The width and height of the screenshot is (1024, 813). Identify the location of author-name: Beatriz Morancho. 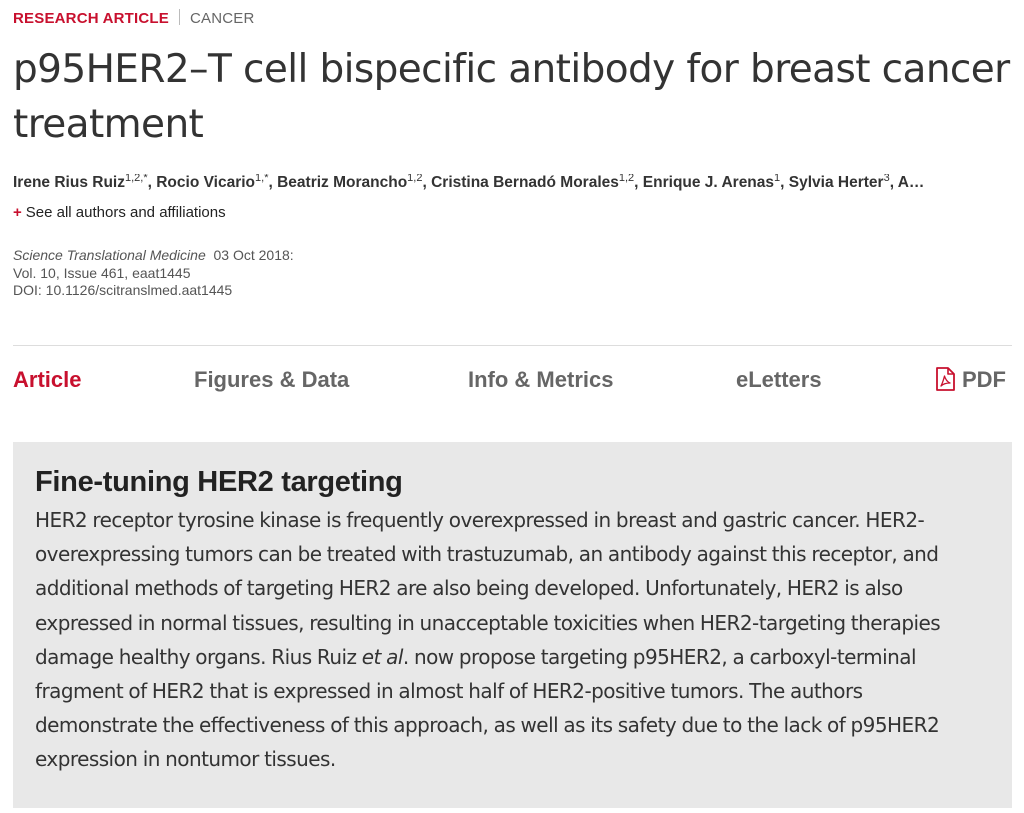
(342, 182).